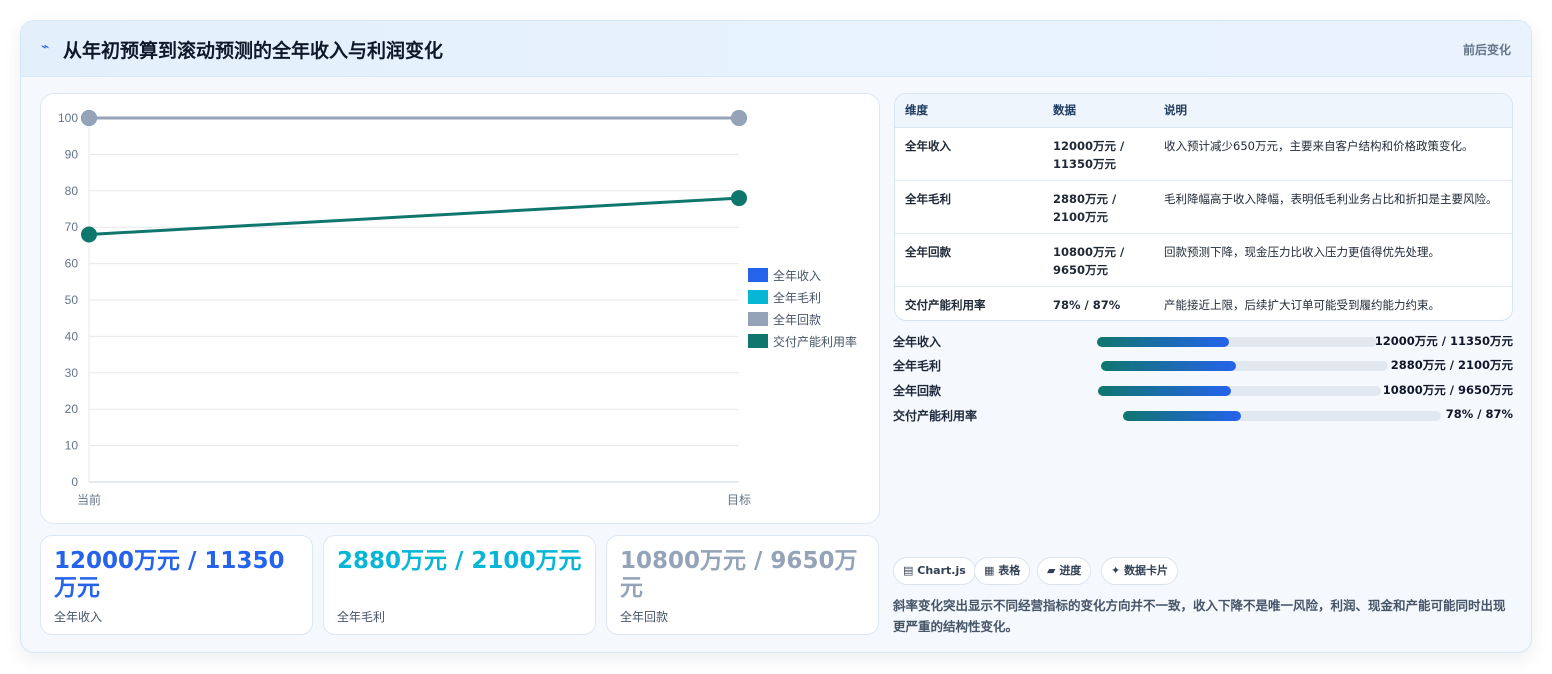  What do you see at coordinates (969, 207) in the screenshot?
I see `table-cell-dimension: 全年毛利` at bounding box center [969, 207].